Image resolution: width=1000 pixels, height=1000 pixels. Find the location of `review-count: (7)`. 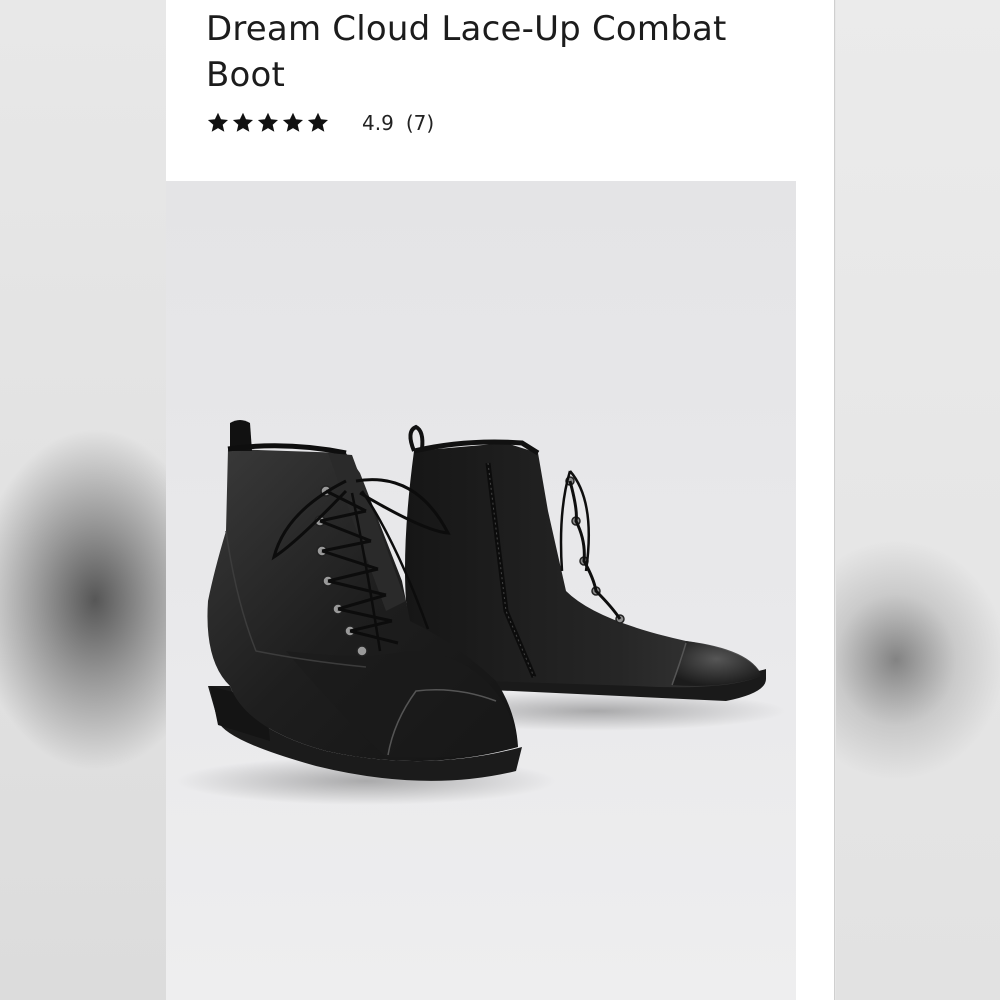

review-count: (7) is located at coordinates (420, 123).